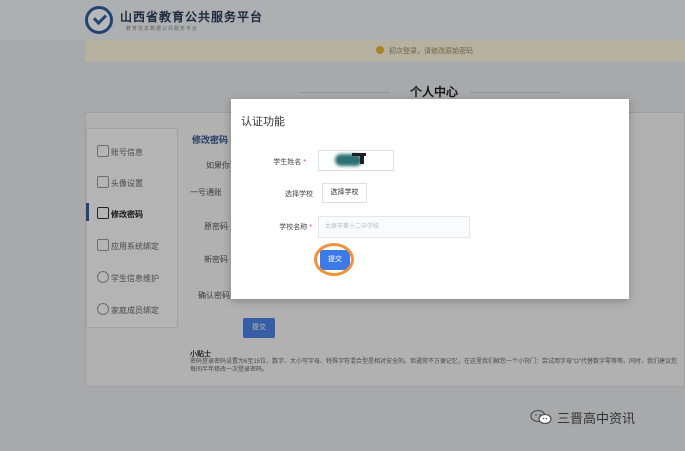 The height and width of the screenshot is (451, 685). What do you see at coordinates (299, 194) in the screenshot?
I see `choose-school-label: 选择学校` at bounding box center [299, 194].